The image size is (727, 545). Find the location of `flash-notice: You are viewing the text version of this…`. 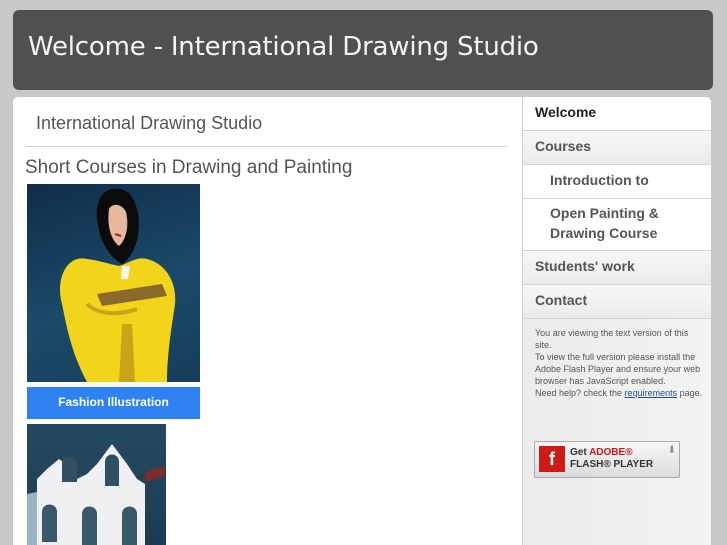

flash-notice: You are viewing the text version of this… is located at coordinates (620, 363).